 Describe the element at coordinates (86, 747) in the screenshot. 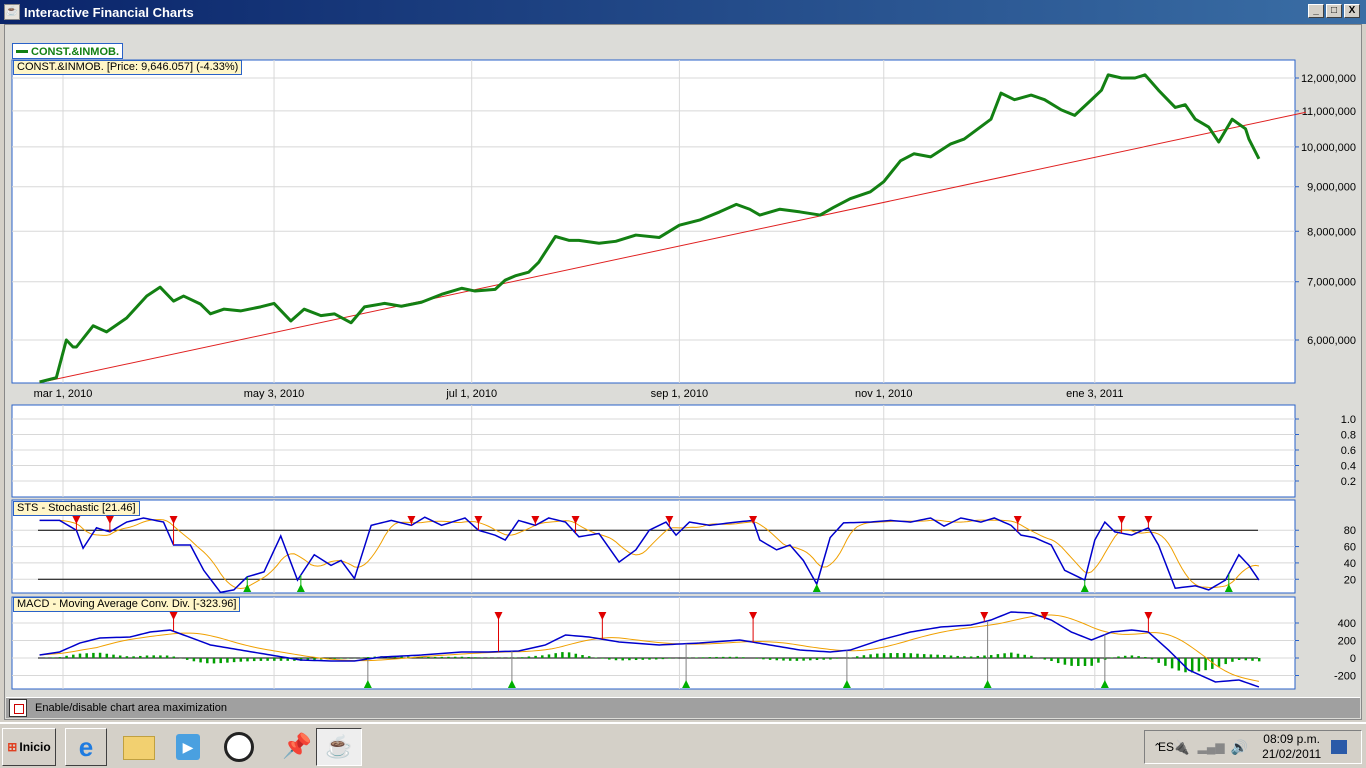

I see `internet-explorer-icon: e` at that location.